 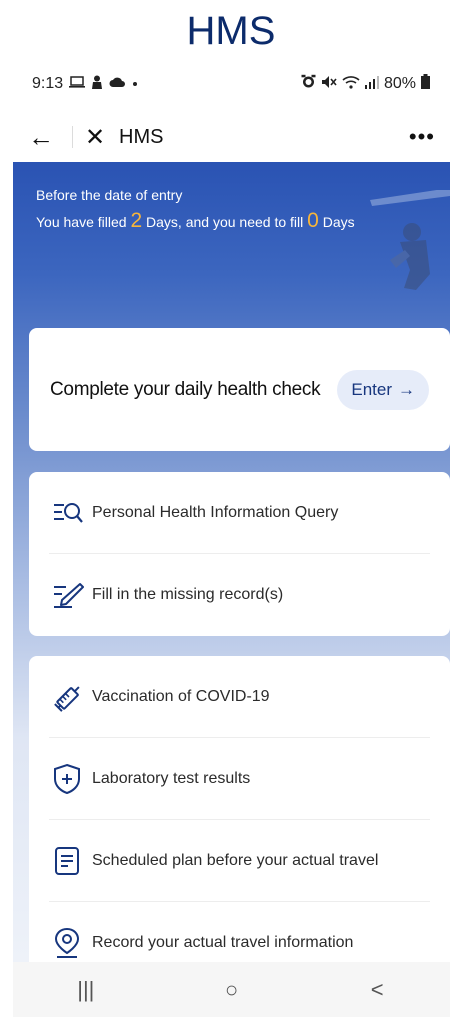 I want to click on shield-plus-icon, so click(x=72, y=779).